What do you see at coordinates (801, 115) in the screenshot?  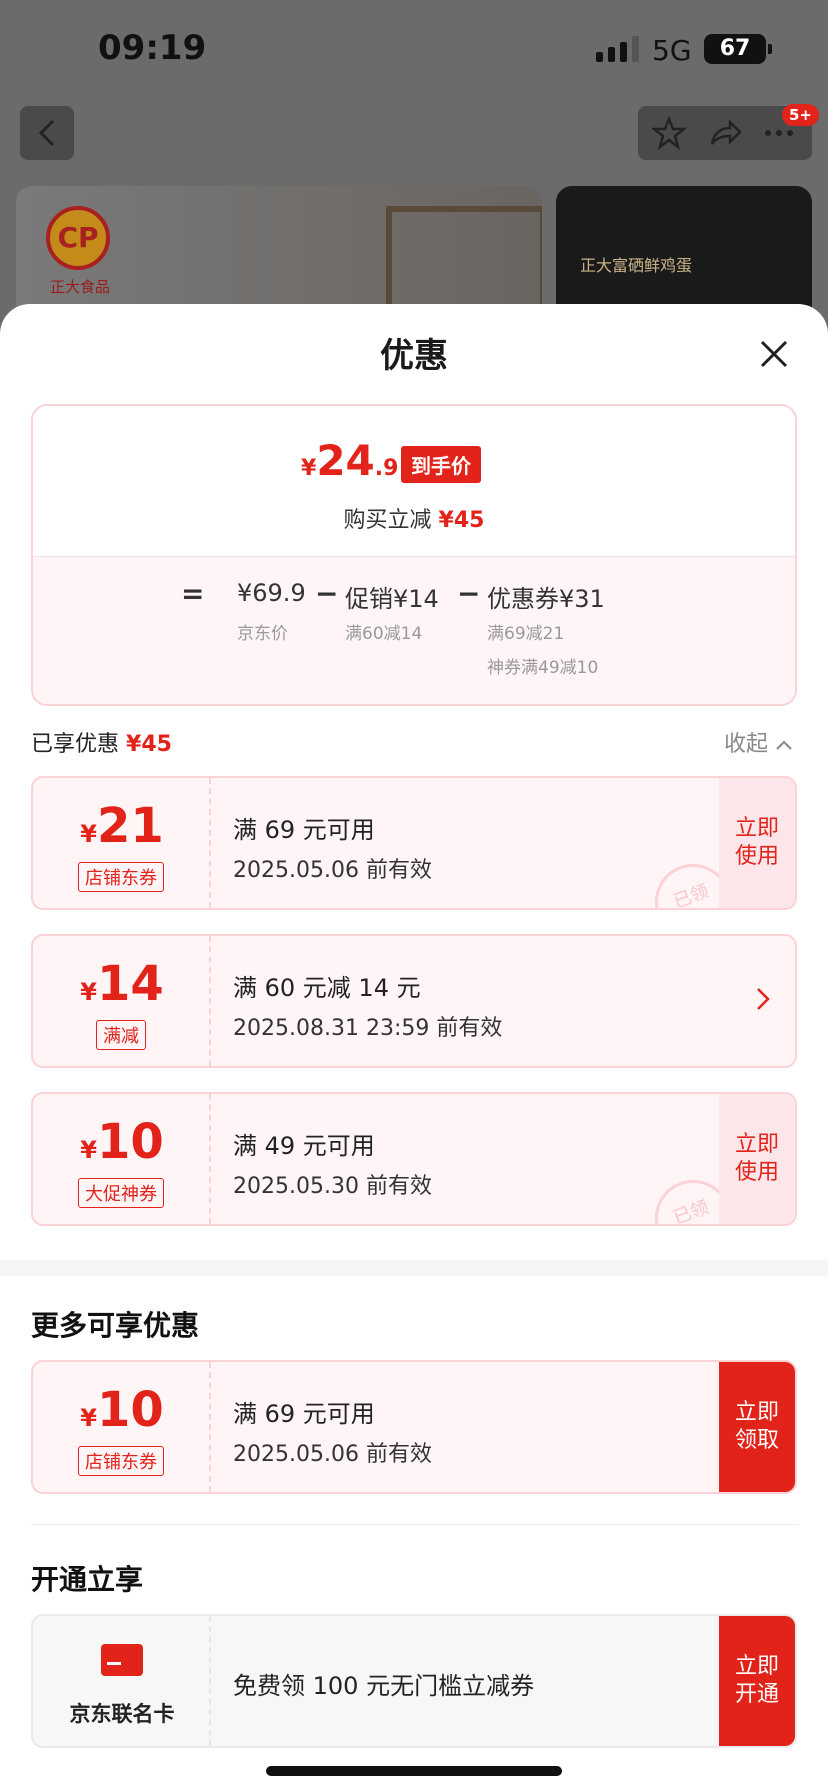 I see `message-count-badge: 5+` at bounding box center [801, 115].